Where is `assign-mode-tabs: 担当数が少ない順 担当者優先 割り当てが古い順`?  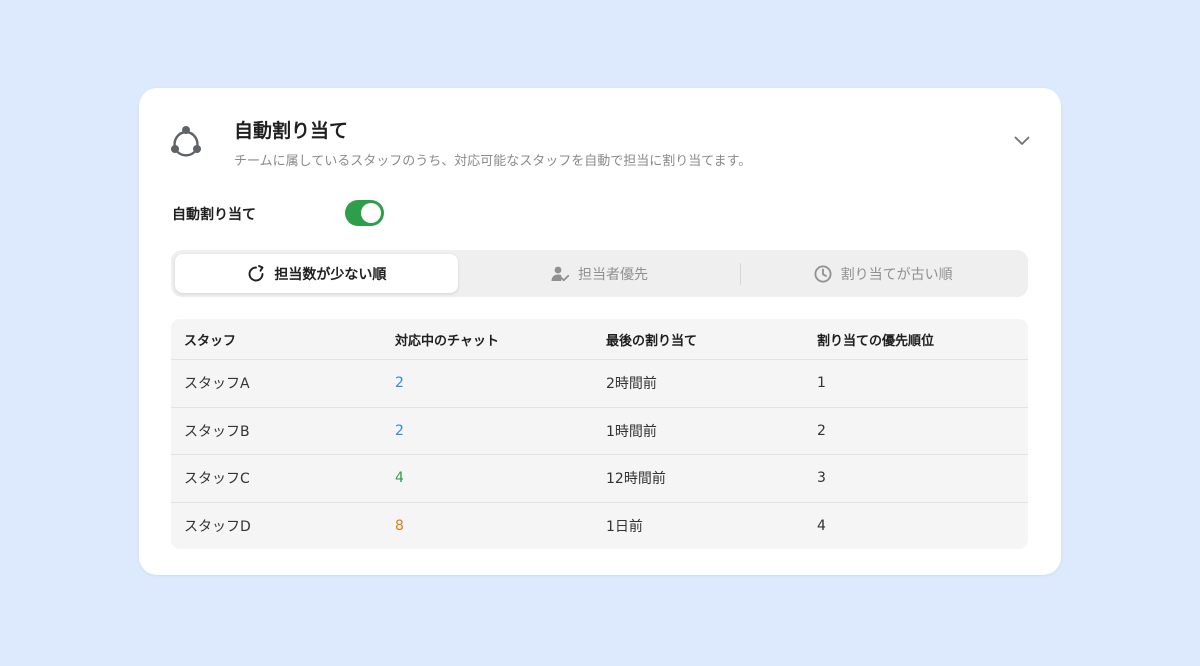 assign-mode-tabs: 担当数が少ない順 担当者優先 割り当てが古い順 is located at coordinates (599, 273).